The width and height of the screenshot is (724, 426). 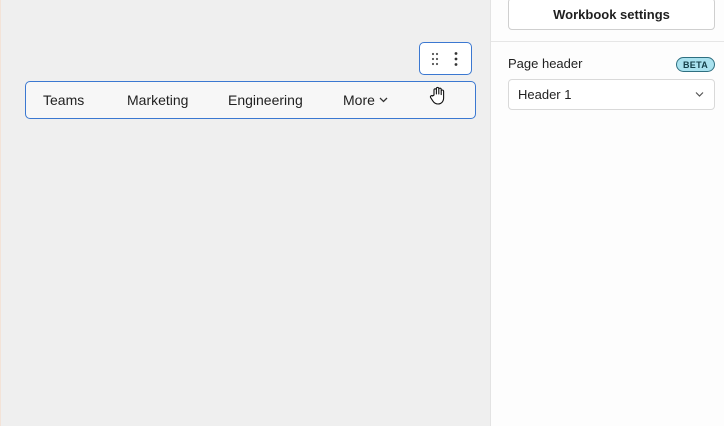 I want to click on page-header-select-value: Header 1, so click(x=545, y=94).